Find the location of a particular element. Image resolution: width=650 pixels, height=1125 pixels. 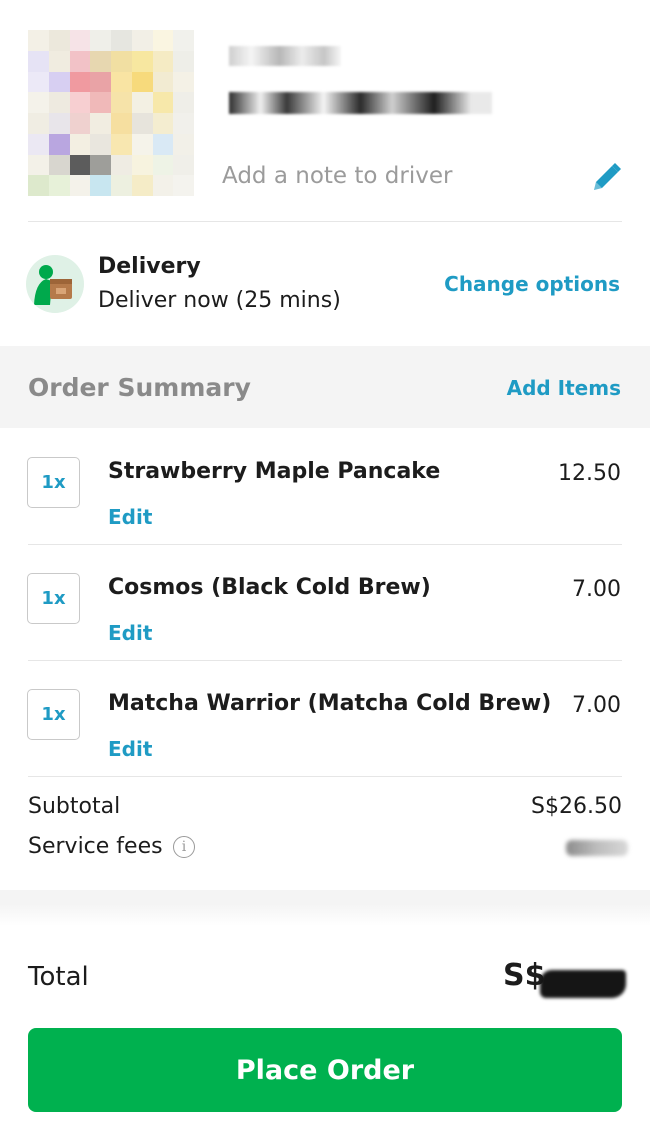

item-divider is located at coordinates (325, 776).